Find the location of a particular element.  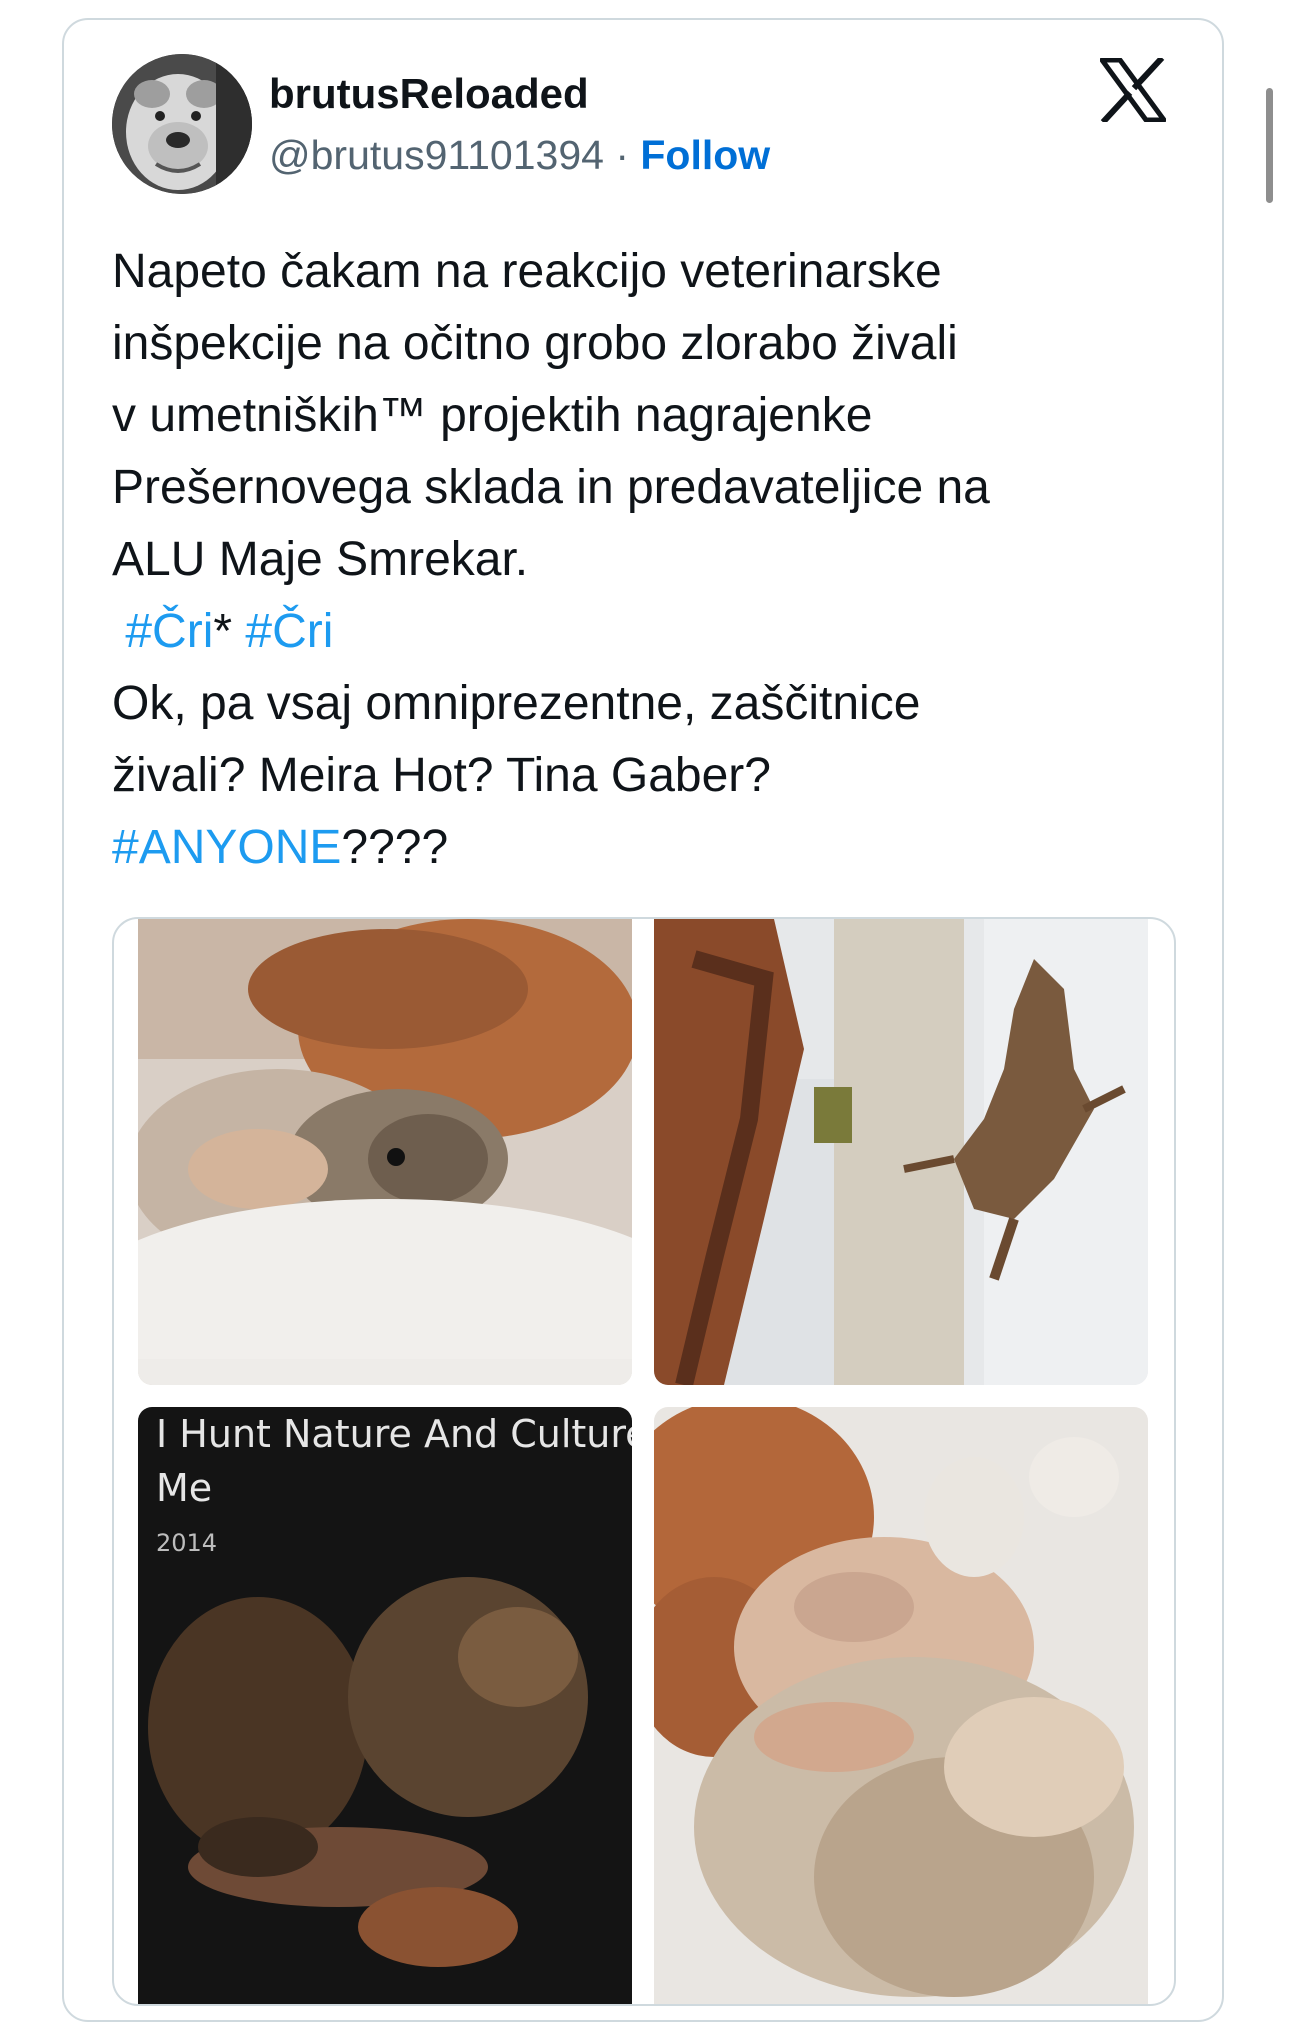

follow-button: Follow is located at coordinates (705, 155).